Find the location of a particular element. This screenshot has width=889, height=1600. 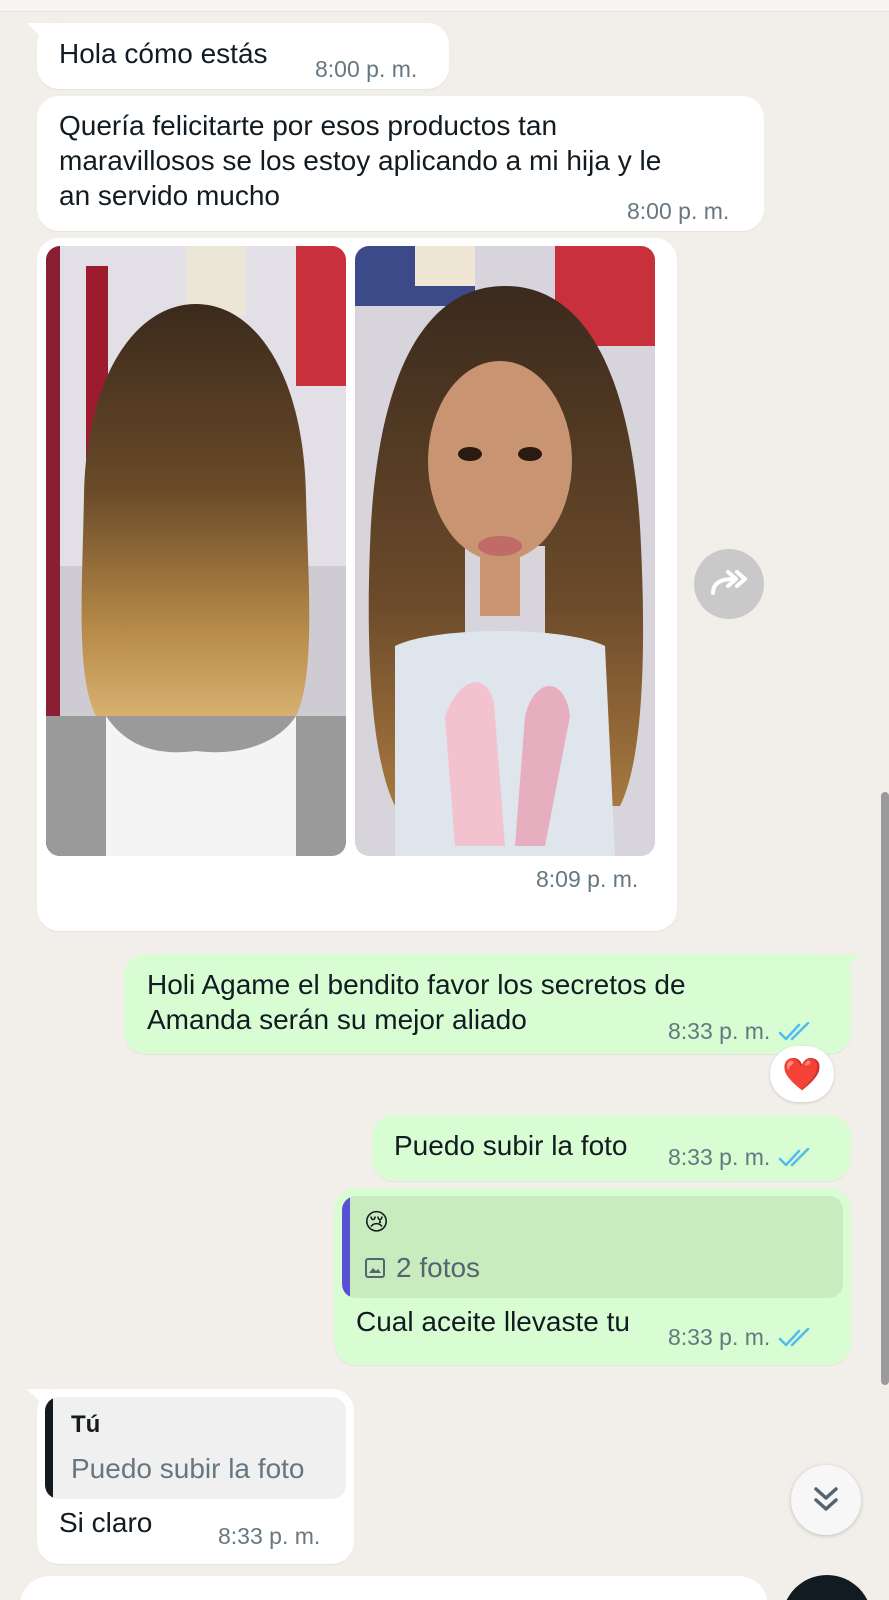

quoted-message: 😢 2 fotos is located at coordinates (592, 1247).